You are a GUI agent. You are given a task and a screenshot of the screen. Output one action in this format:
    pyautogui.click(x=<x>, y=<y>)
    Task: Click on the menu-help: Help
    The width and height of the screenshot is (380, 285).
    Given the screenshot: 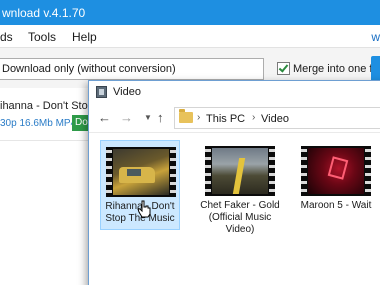 What is the action you would take?
    pyautogui.click(x=84, y=37)
    